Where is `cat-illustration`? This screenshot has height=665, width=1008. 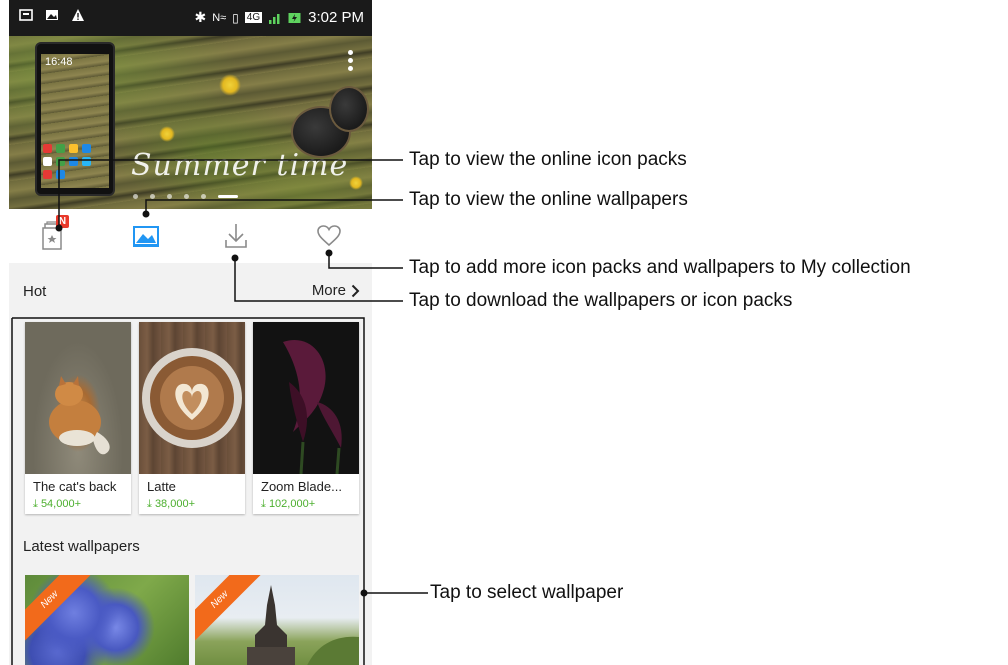 cat-illustration is located at coordinates (79, 415).